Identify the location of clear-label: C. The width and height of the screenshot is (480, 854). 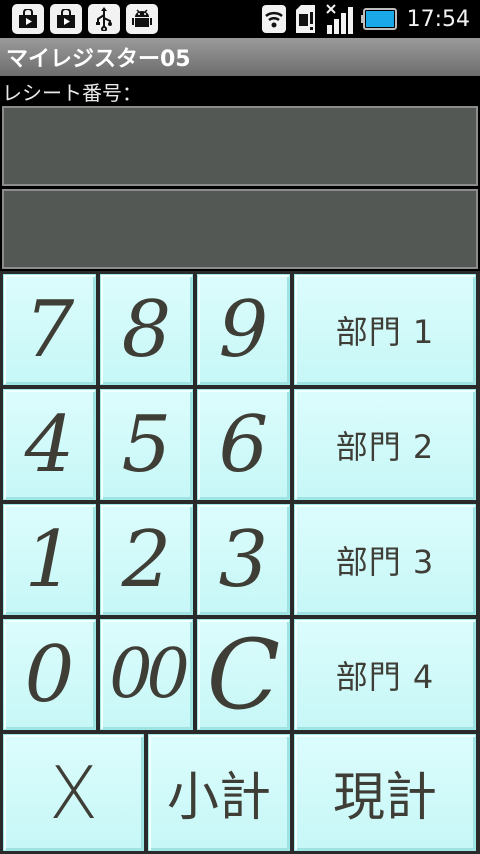
(243, 674).